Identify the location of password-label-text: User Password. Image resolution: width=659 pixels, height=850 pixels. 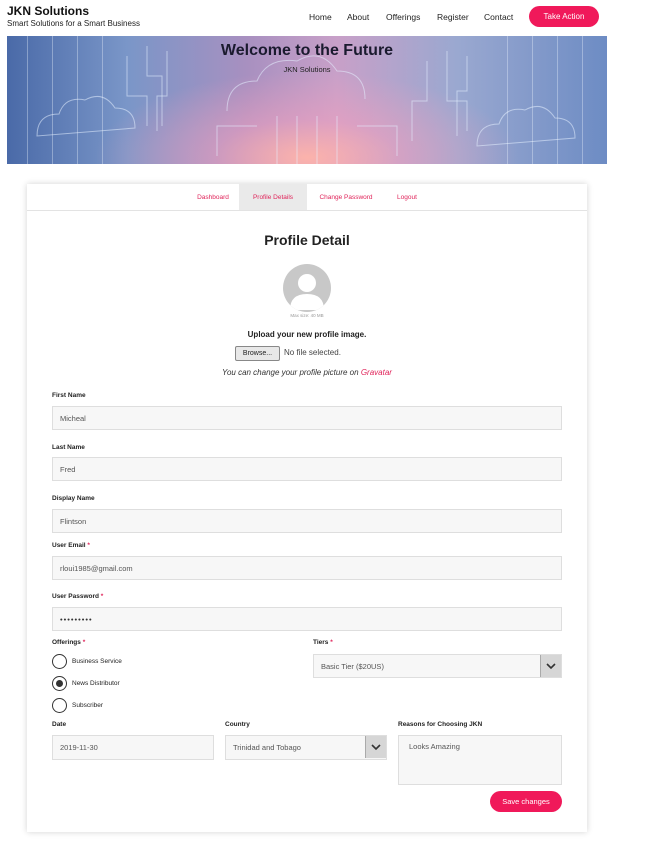
(75, 596).